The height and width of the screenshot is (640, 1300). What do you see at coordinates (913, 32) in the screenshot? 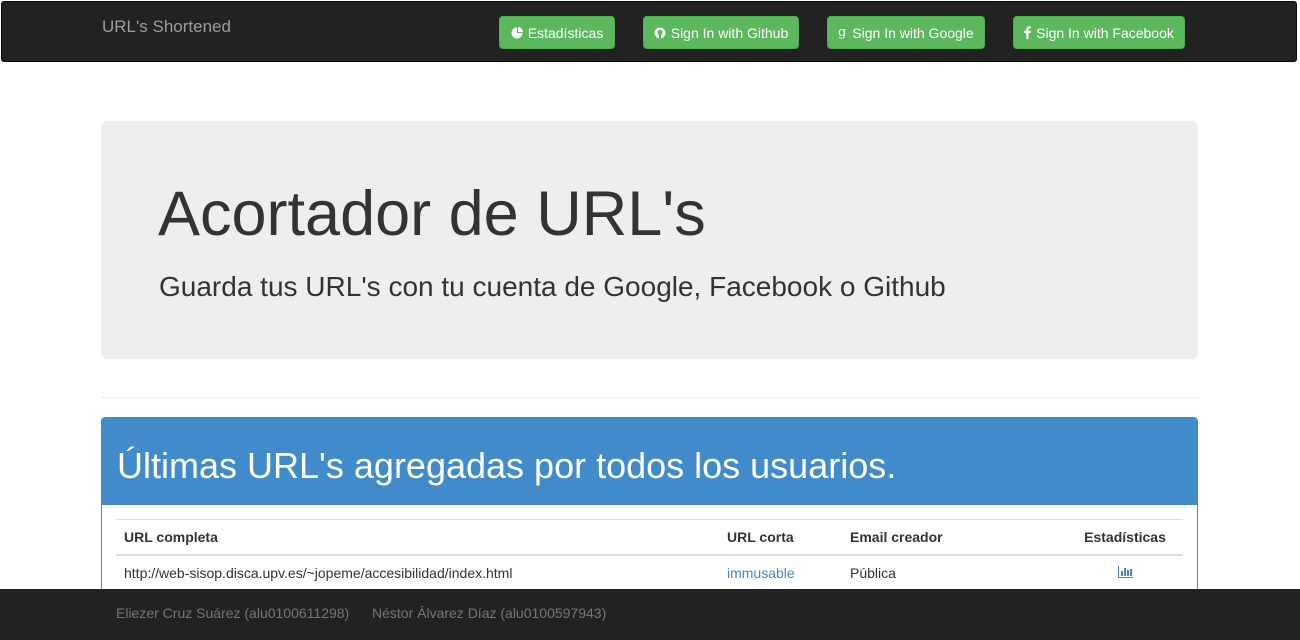
I see `google-signin-label: Sign In with Google` at bounding box center [913, 32].